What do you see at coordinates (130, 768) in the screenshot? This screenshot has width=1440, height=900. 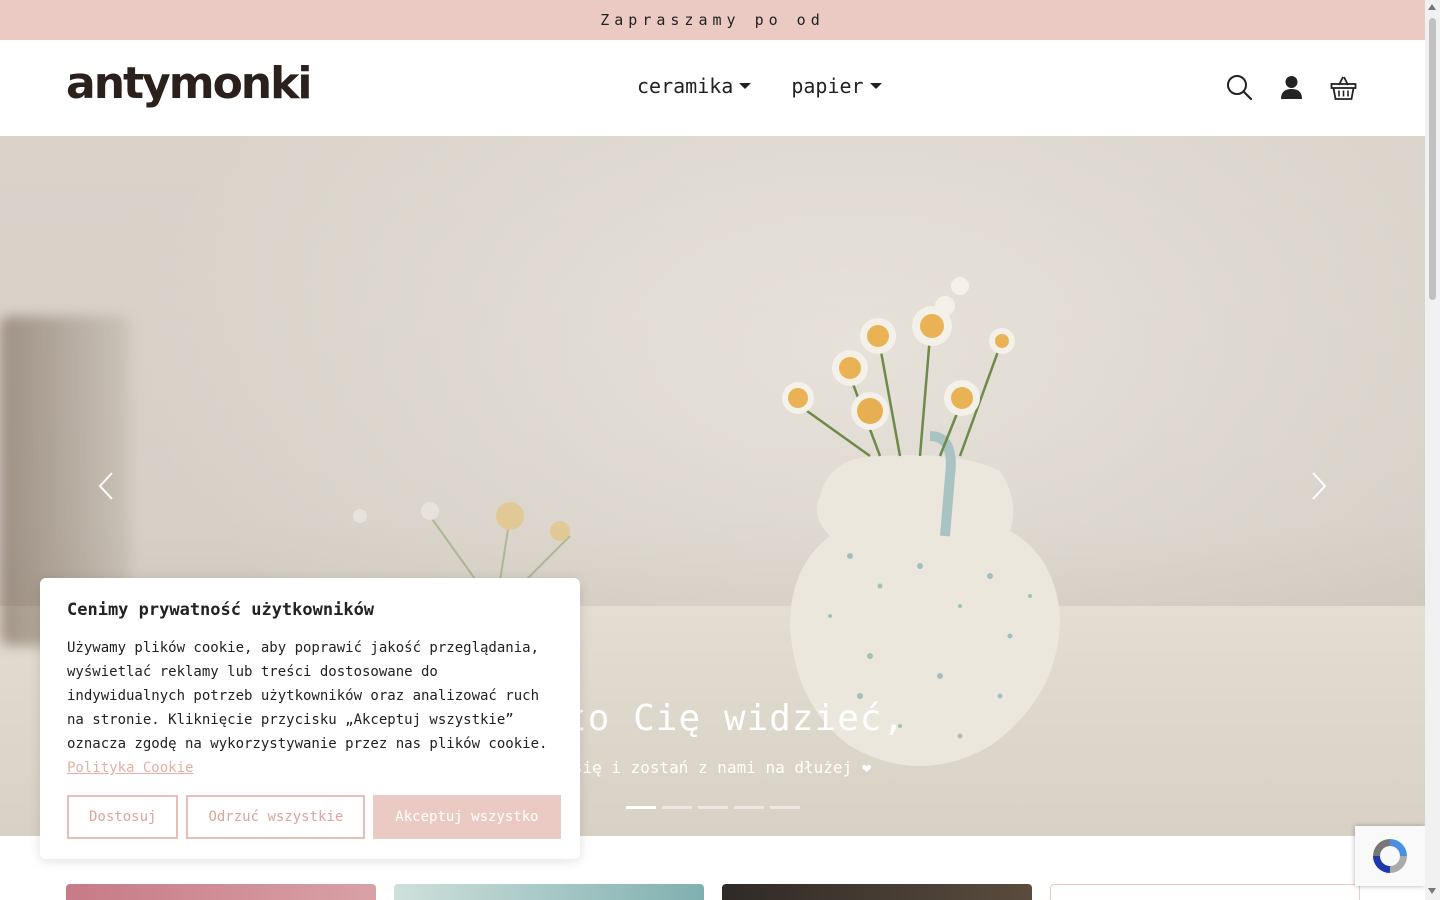 I see `cookie-policy-link: Polityka Cookie` at bounding box center [130, 768].